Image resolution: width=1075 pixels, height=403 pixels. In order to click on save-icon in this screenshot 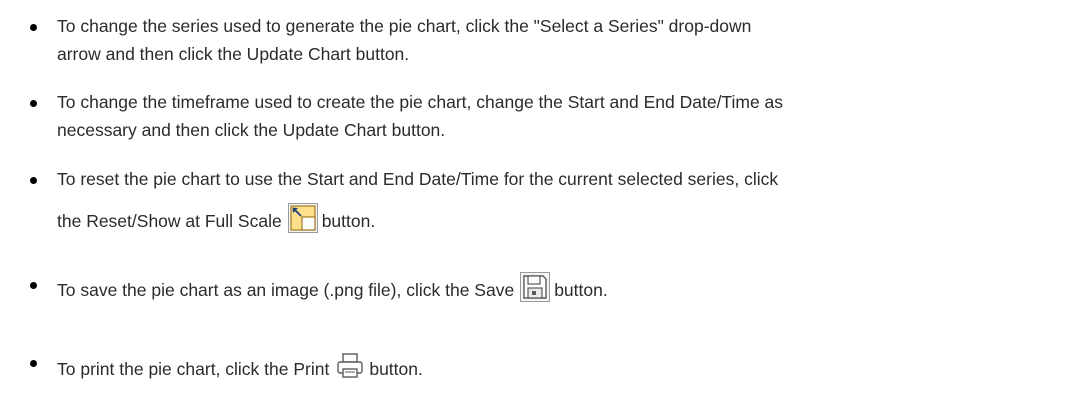, I will do `click(535, 287)`.